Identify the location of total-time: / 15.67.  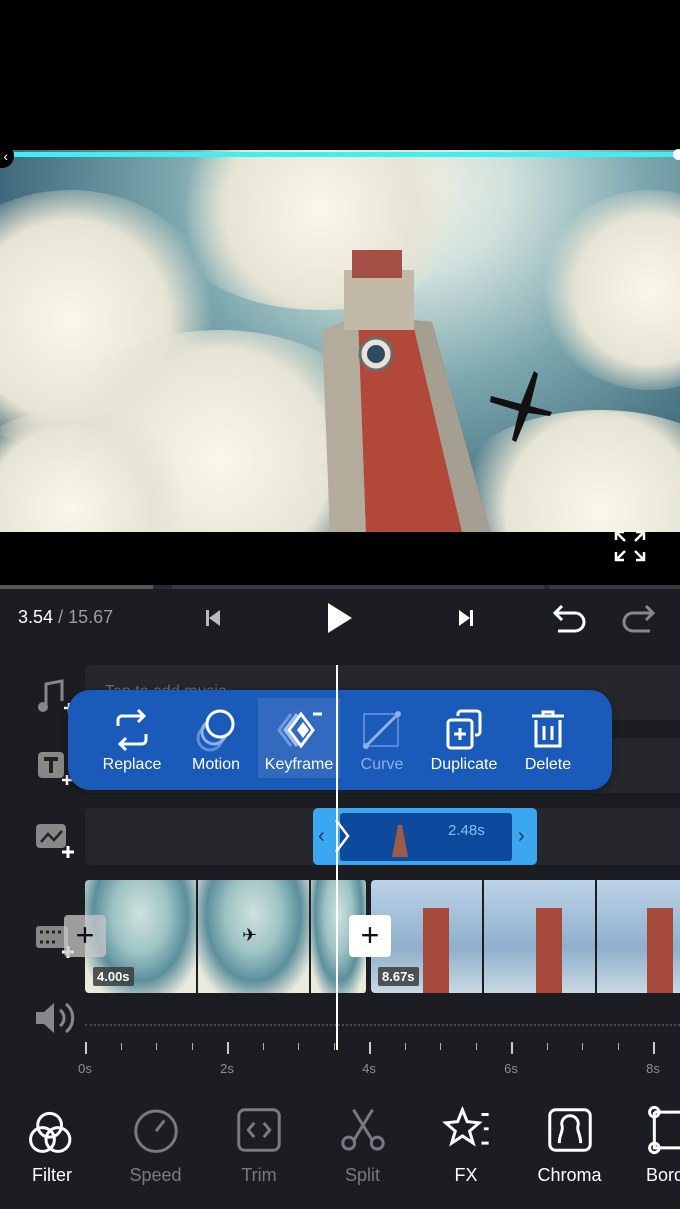
(86, 617).